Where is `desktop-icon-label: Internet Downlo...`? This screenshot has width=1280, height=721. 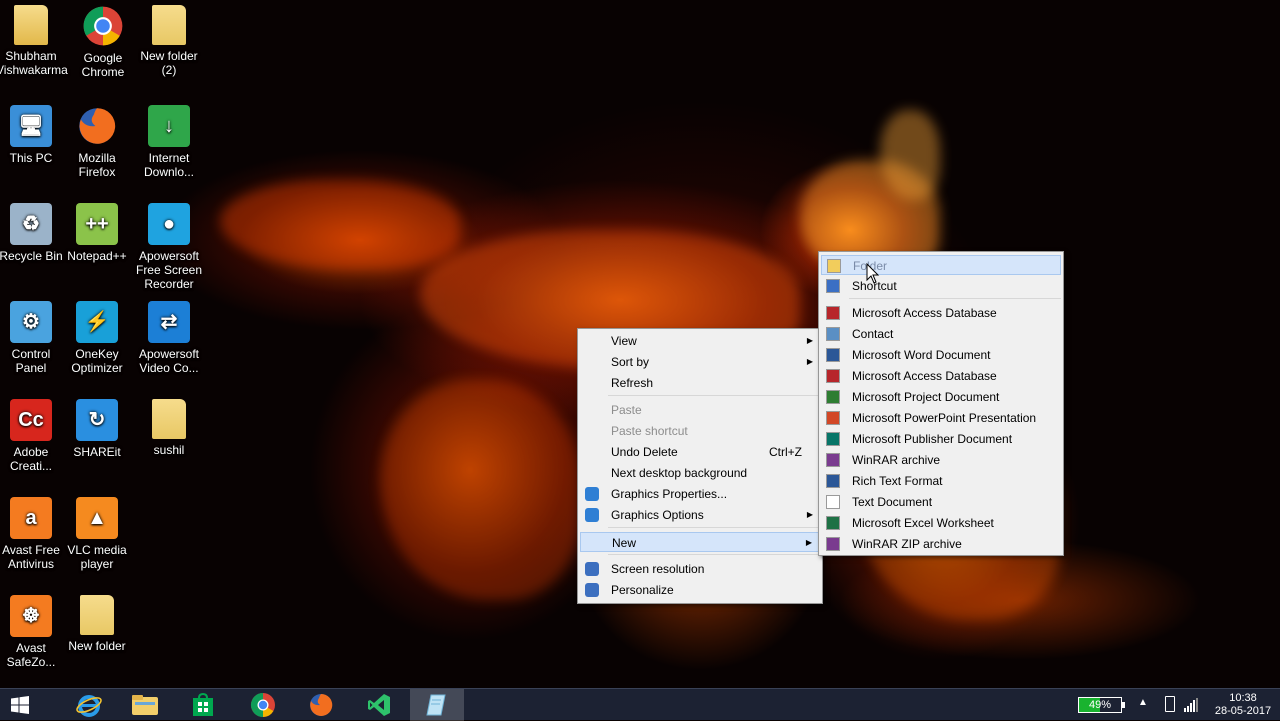
desktop-icon-label: Internet Downlo... is located at coordinates (169, 165).